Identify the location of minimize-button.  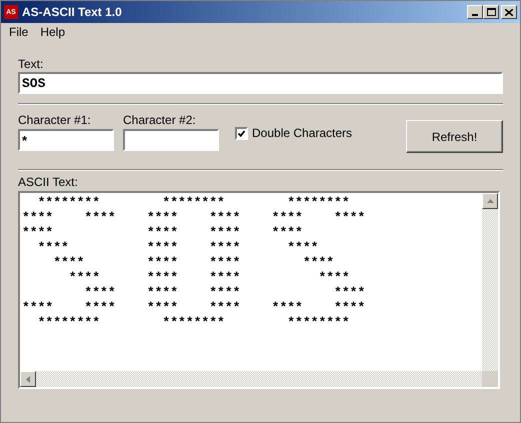
(475, 12).